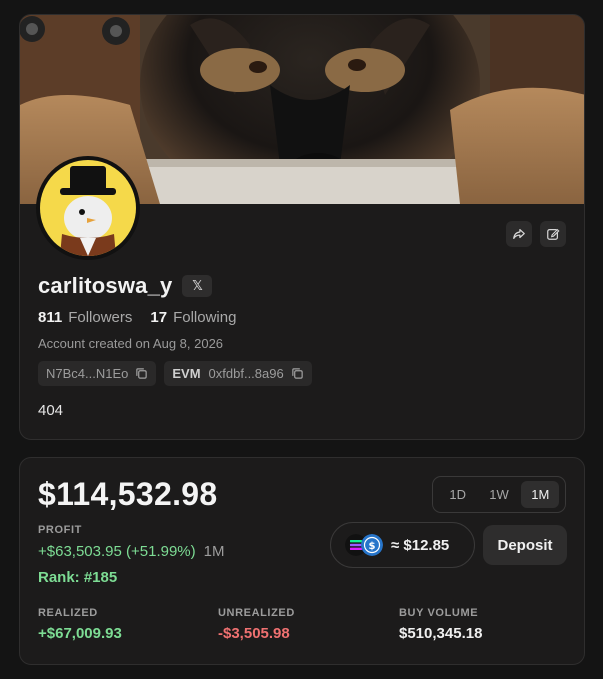 The width and height of the screenshot is (603, 679). Describe the element at coordinates (146, 317) in the screenshot. I see `follow-stats: 811 Followers 17 Following` at that location.